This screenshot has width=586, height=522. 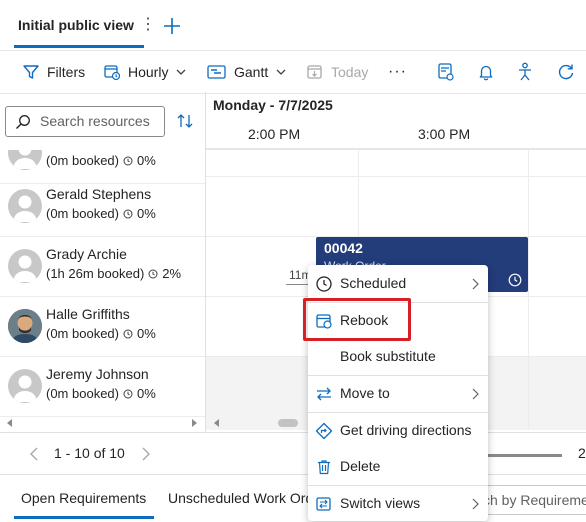 What do you see at coordinates (398, 394) in the screenshot?
I see `menu-item-move-to: Move to` at bounding box center [398, 394].